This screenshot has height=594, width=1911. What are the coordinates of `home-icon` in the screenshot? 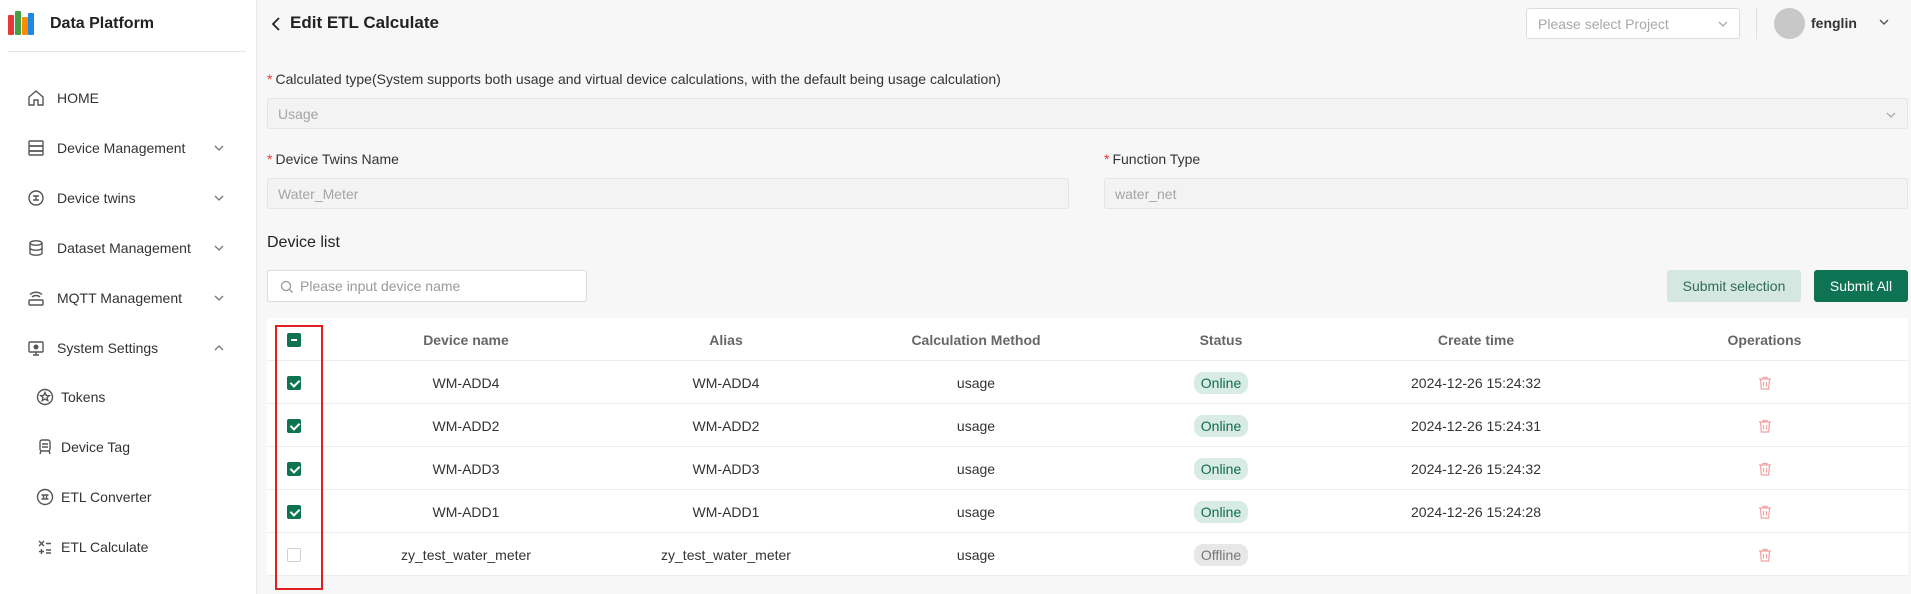 It's located at (36, 98).